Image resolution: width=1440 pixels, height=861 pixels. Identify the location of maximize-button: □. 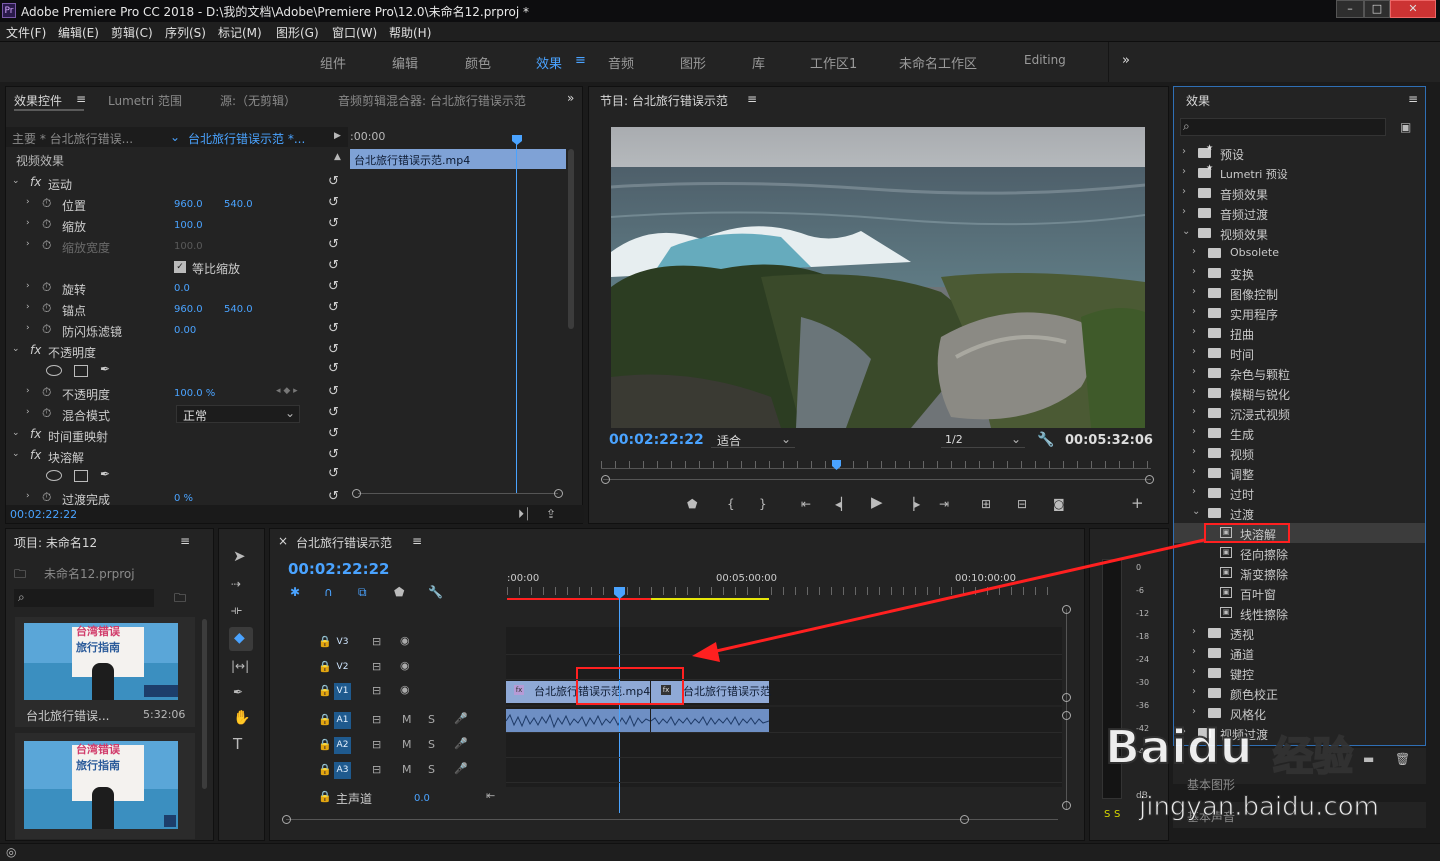
(1377, 9).